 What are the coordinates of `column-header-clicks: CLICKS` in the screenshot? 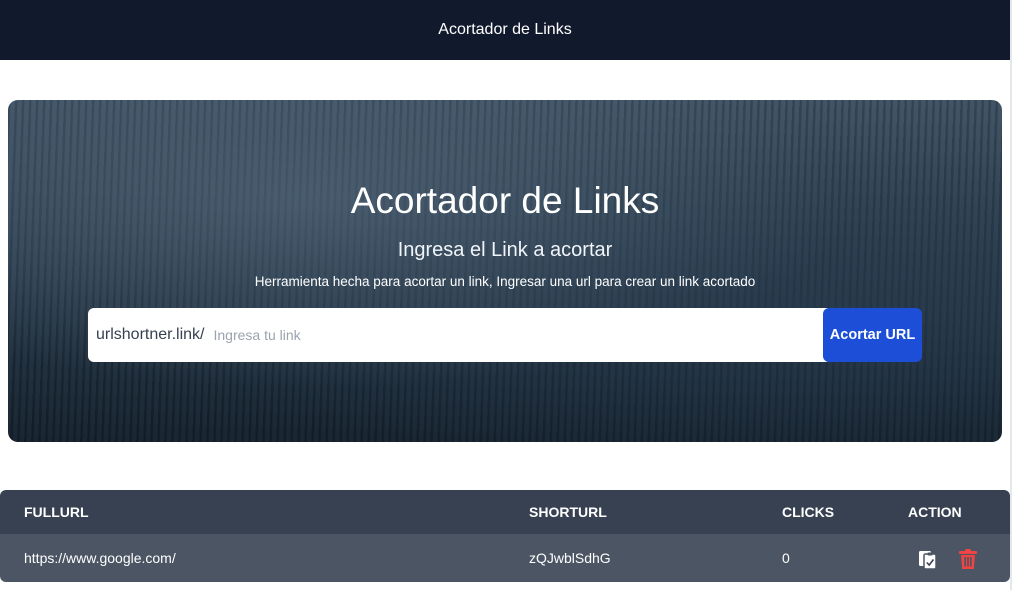 It's located at (808, 512).